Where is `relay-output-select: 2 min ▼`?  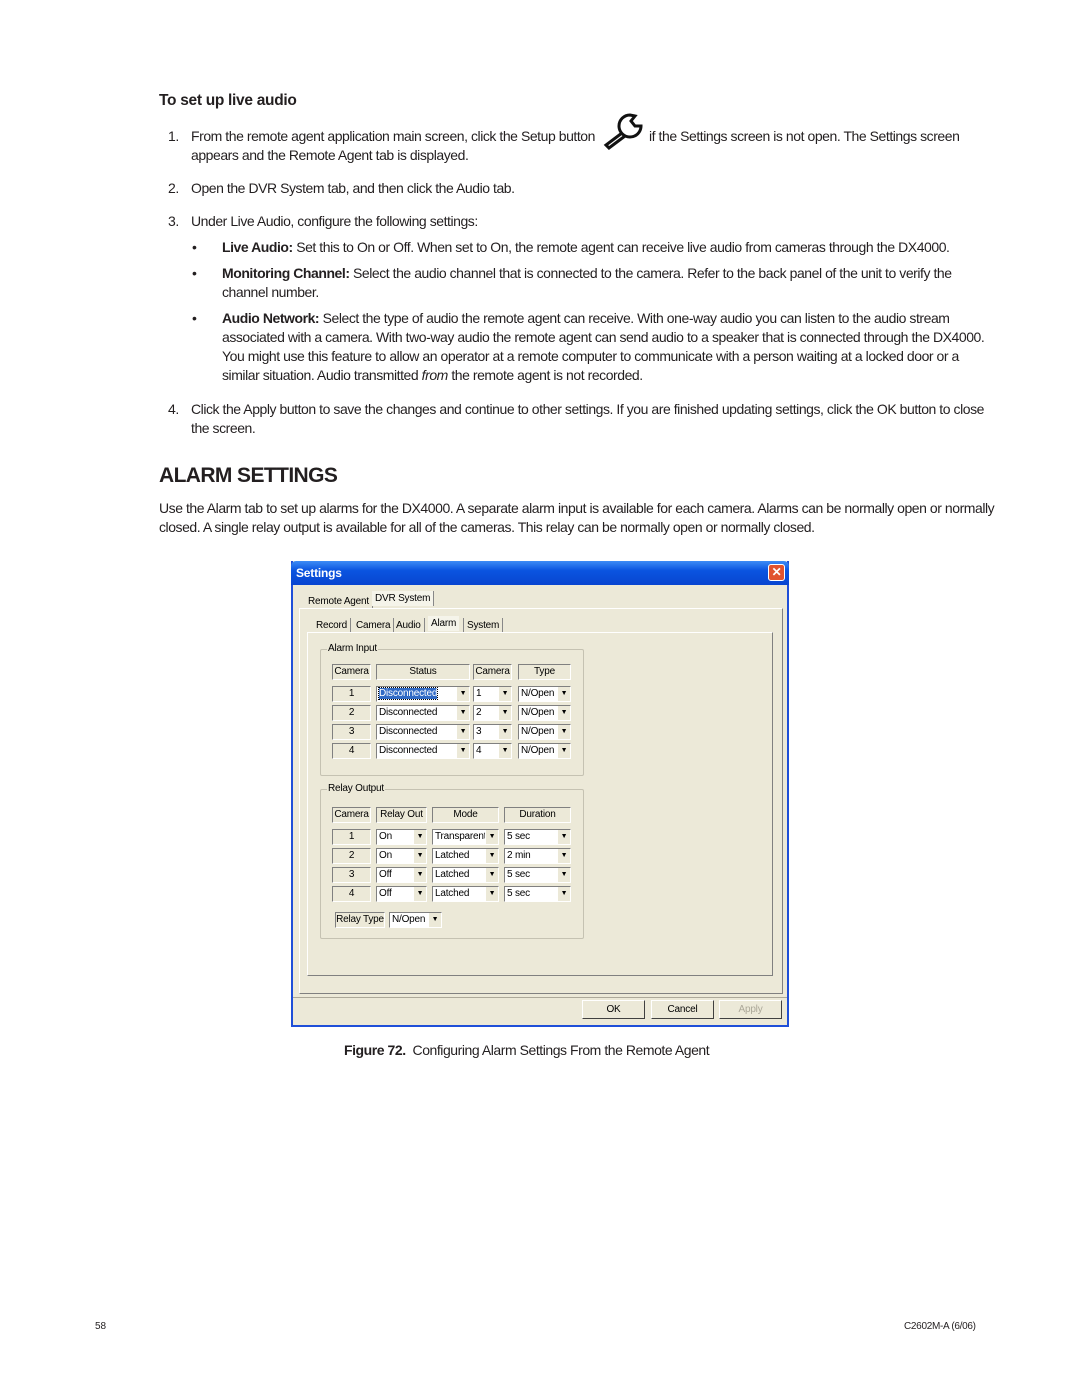 relay-output-select: 2 min ▼ is located at coordinates (537, 856).